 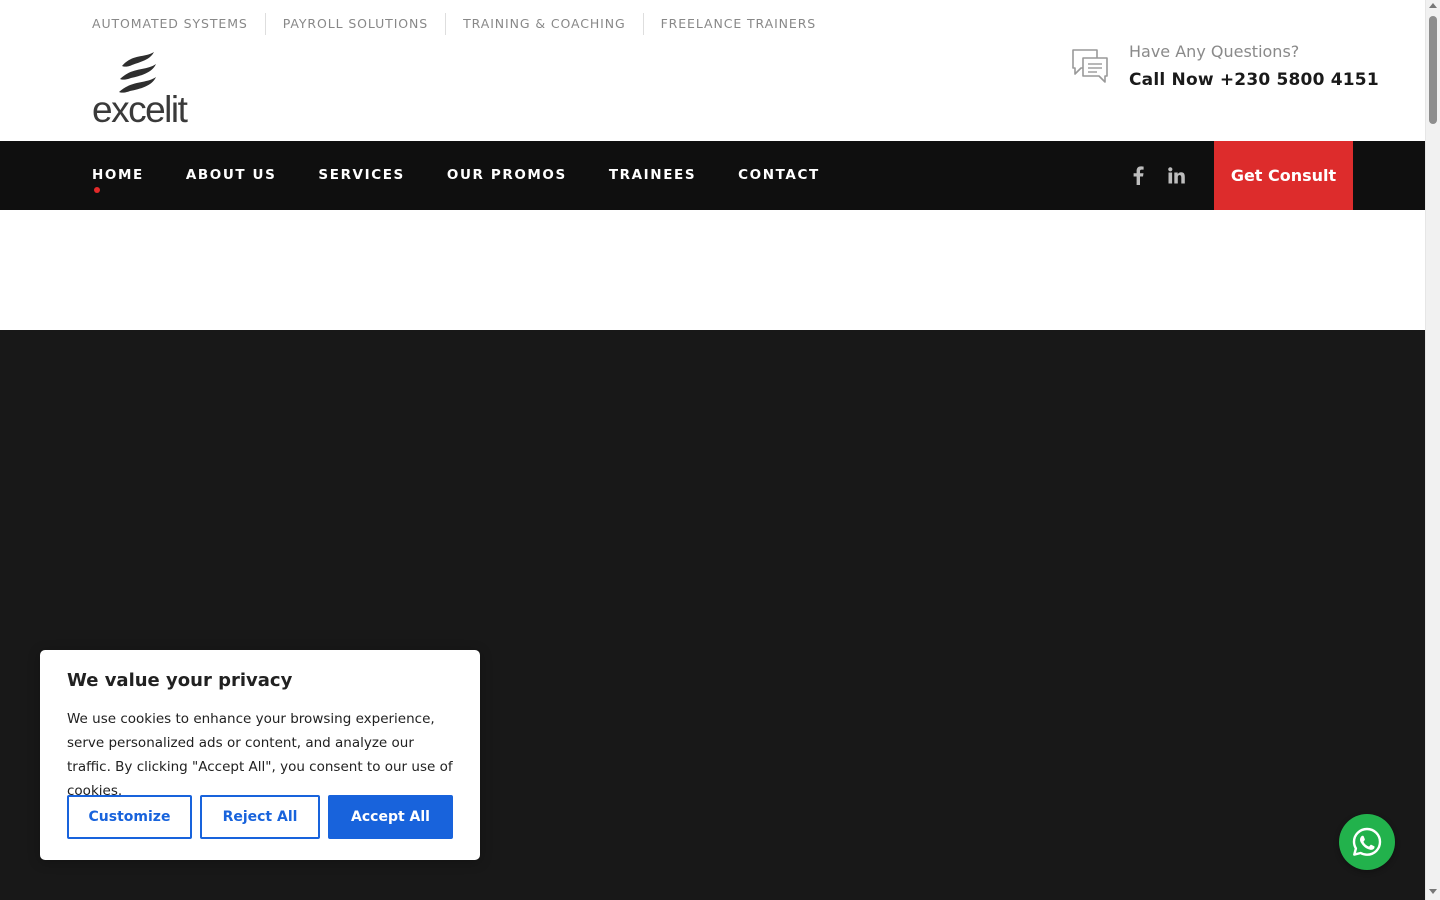 I want to click on contact-question: Have Any Questions?, so click(x=1214, y=51).